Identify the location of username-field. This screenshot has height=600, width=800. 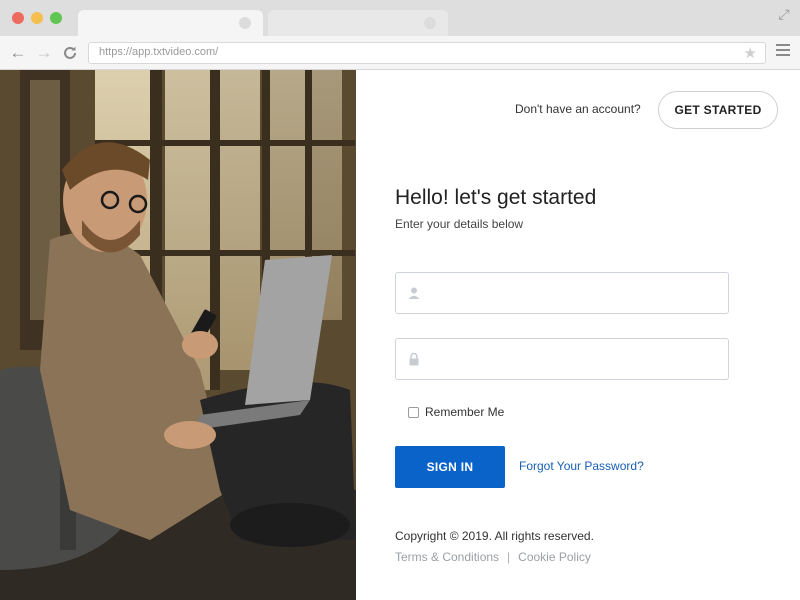
(562, 293).